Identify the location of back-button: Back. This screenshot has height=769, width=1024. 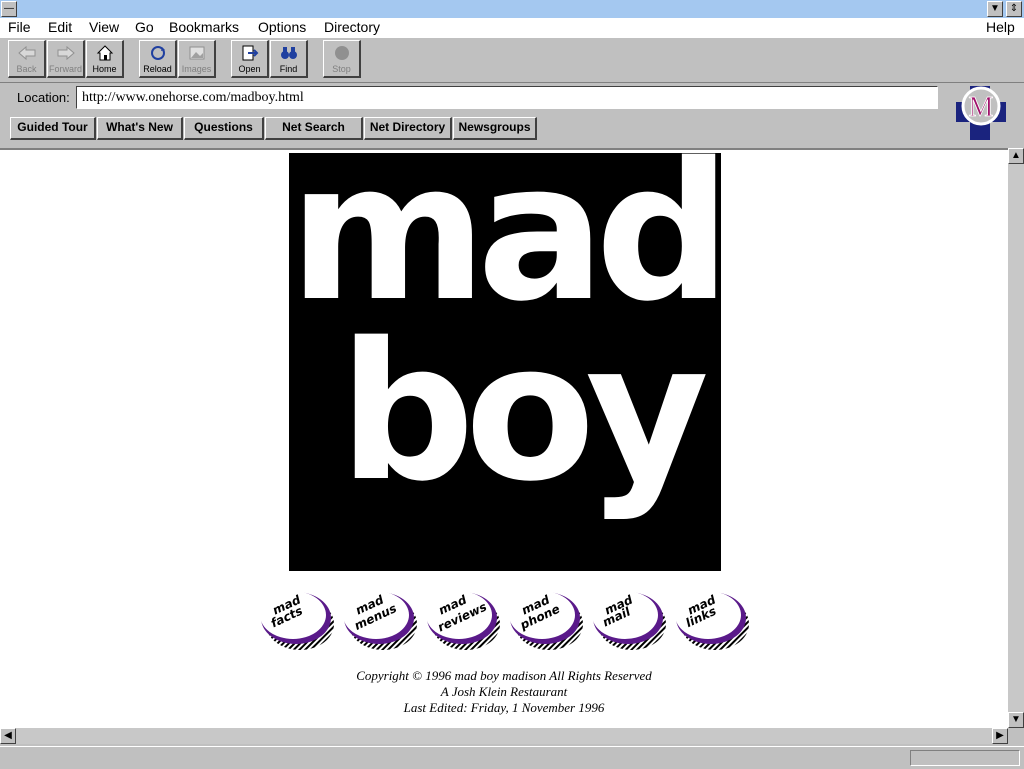
(27, 59).